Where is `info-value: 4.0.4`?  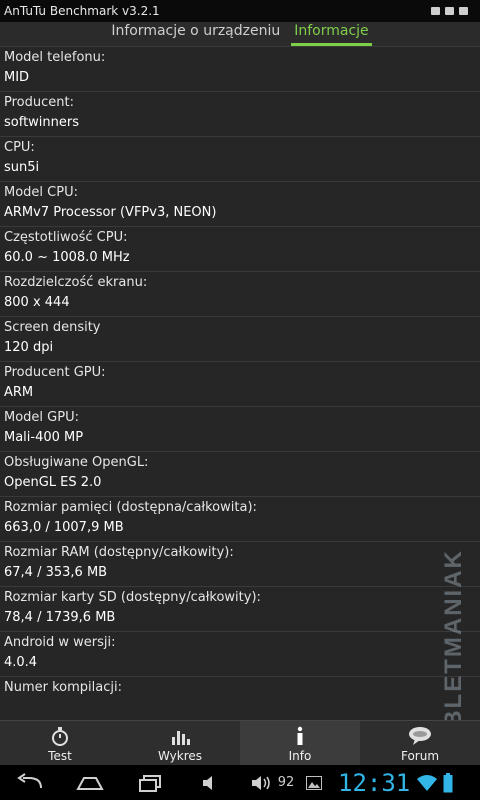 info-value: 4.0.4 is located at coordinates (21, 662).